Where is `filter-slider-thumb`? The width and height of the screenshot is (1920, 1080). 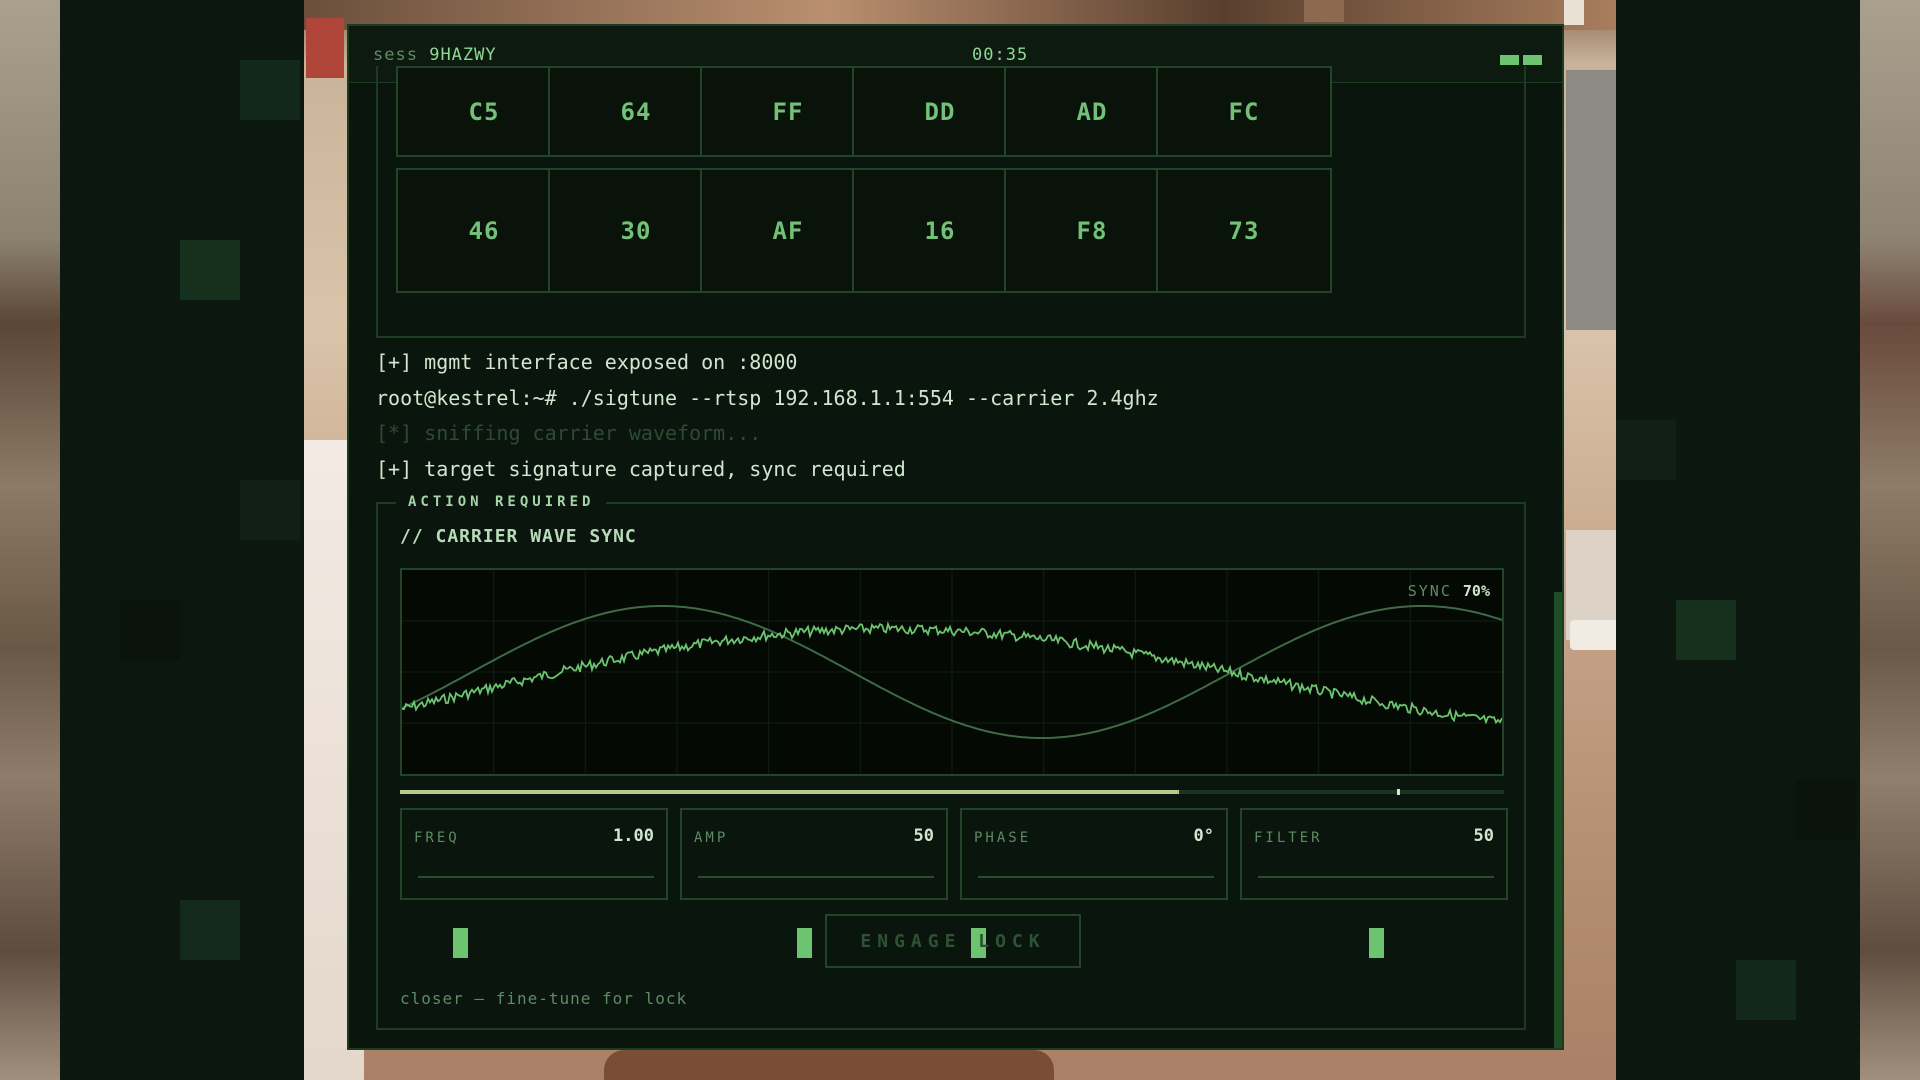 filter-slider-thumb is located at coordinates (1376, 943).